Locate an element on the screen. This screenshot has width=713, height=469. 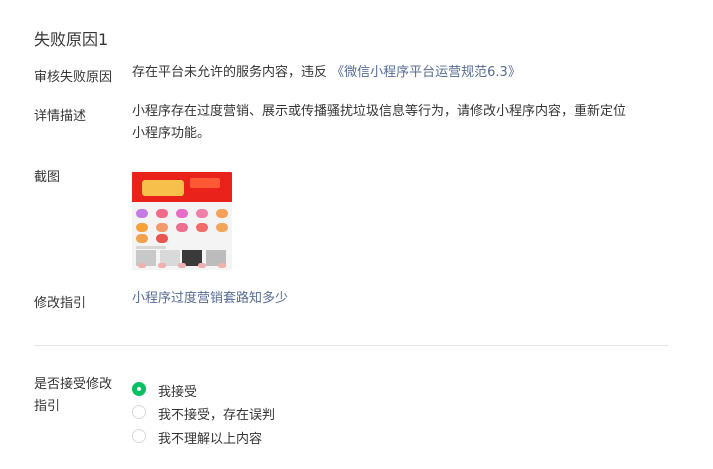
policy-link: 《微信小程序平台运营规范6.3》 is located at coordinates (426, 72).